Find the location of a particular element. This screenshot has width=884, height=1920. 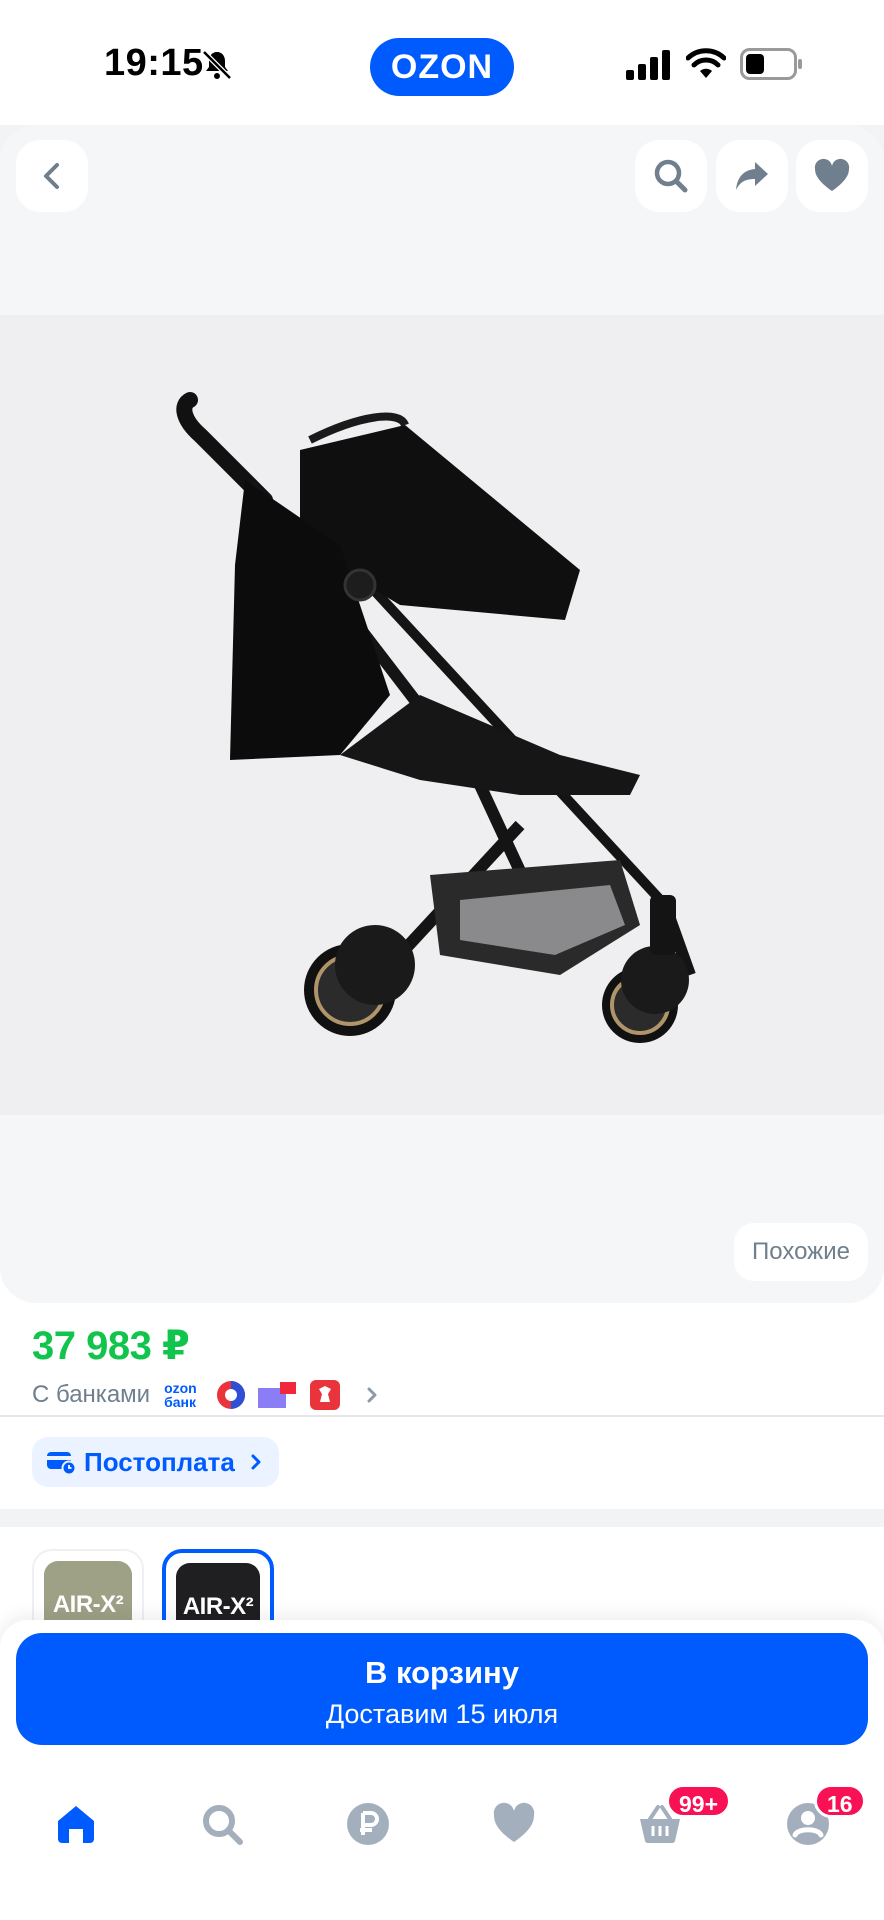

tab-profile: 16 is located at coordinates (819, 1822).